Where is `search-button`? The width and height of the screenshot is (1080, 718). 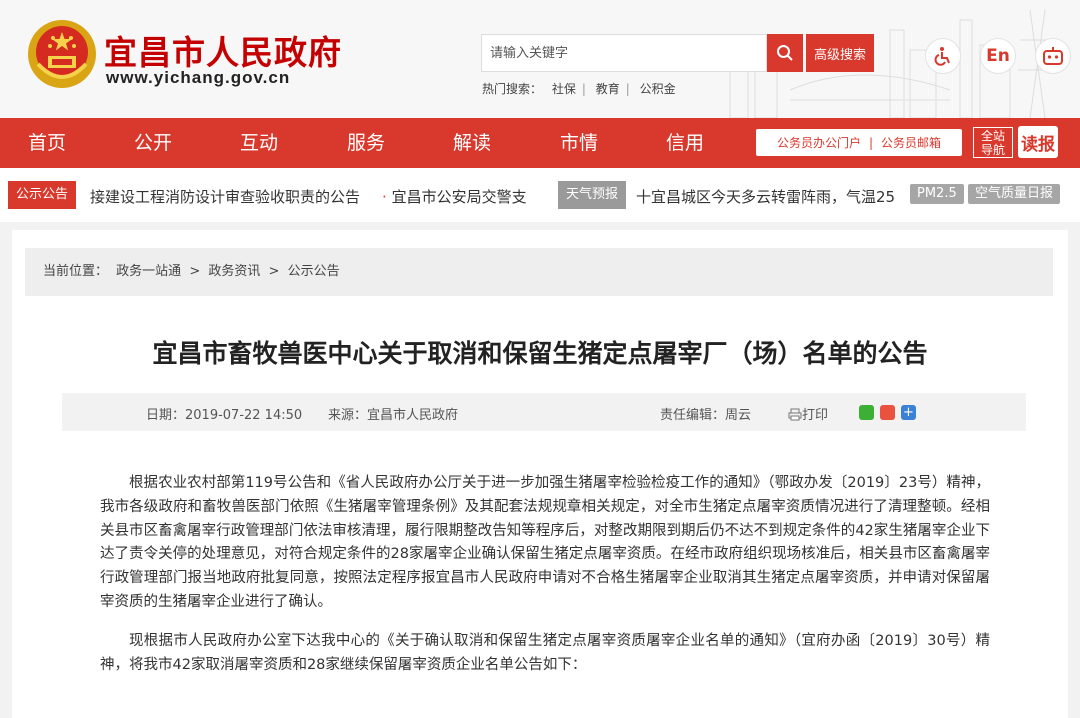
search-button is located at coordinates (785, 53).